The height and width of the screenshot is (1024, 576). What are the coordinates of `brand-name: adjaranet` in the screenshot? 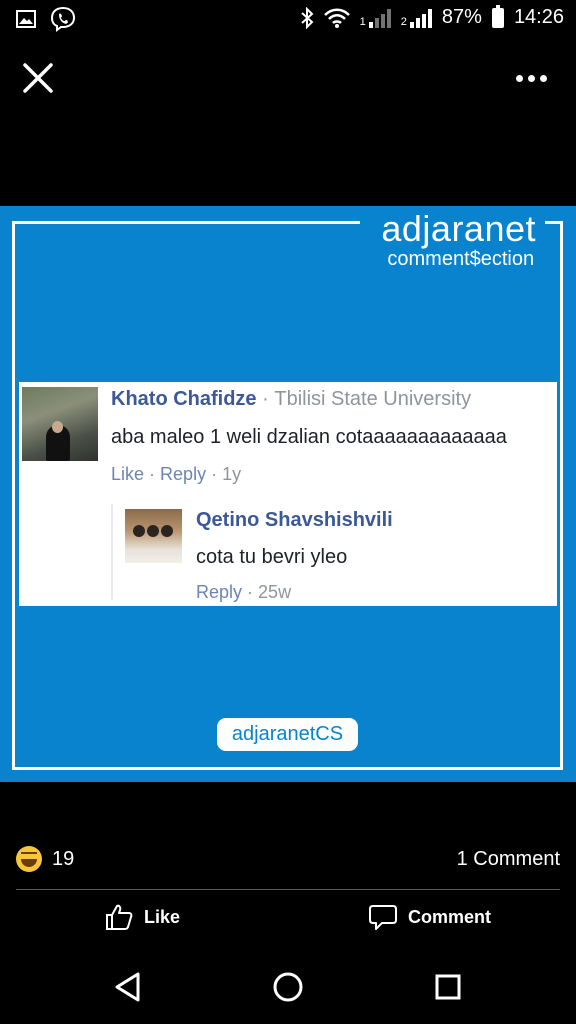 It's located at (458, 228).